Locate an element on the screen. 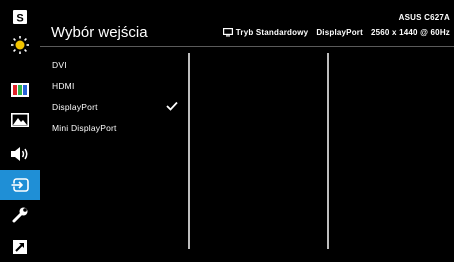  option-mini-displayport: Mini DisplayPort is located at coordinates (84, 128).